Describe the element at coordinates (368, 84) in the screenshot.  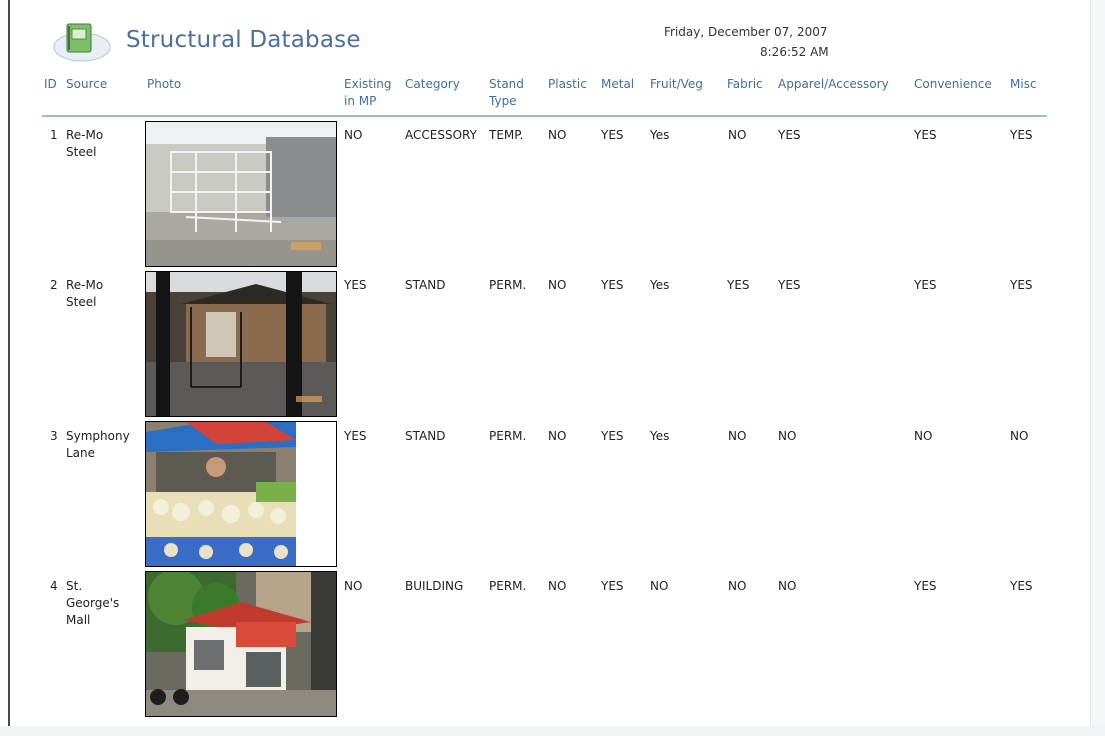
I see `column-header-existing-line1: Existing` at that location.